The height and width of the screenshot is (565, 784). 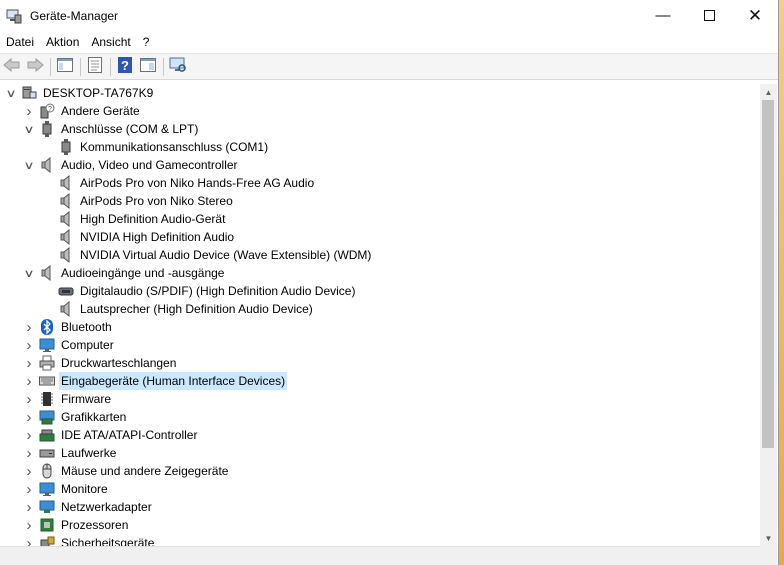 I want to click on back-icon, so click(x=12, y=66).